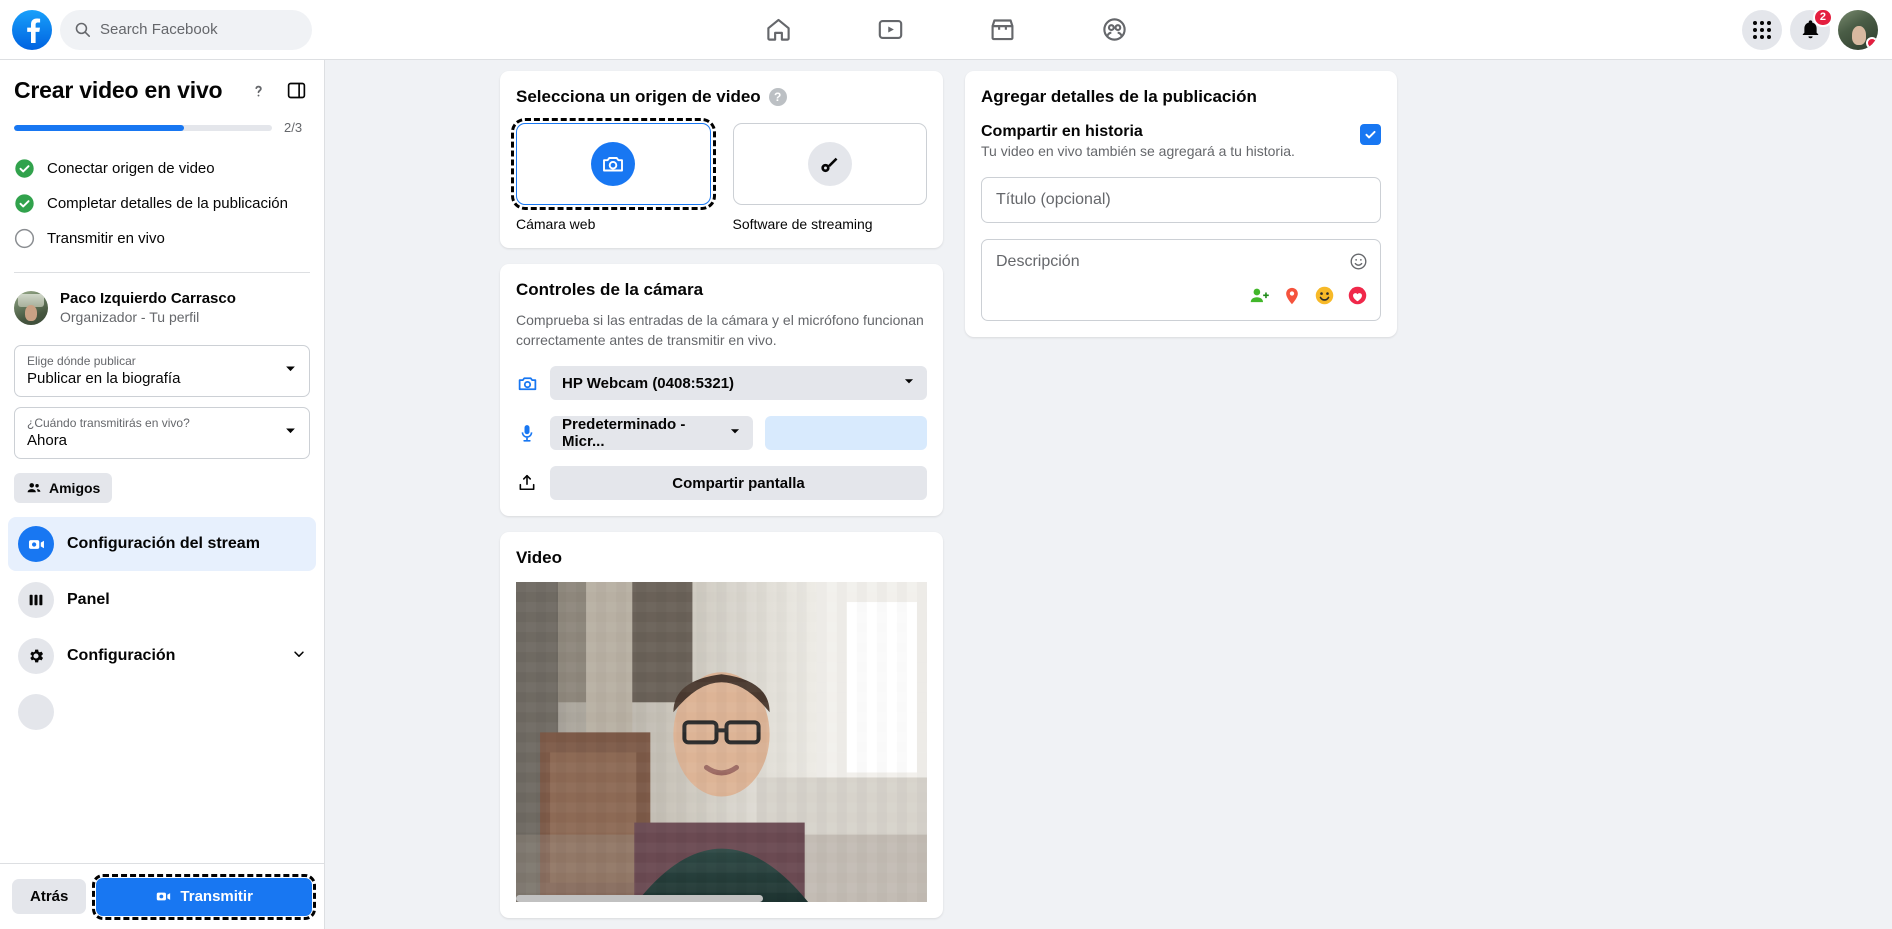 Image resolution: width=1892 pixels, height=929 pixels. What do you see at coordinates (24, 238) in the screenshot?
I see `empty-circle-icon` at bounding box center [24, 238].